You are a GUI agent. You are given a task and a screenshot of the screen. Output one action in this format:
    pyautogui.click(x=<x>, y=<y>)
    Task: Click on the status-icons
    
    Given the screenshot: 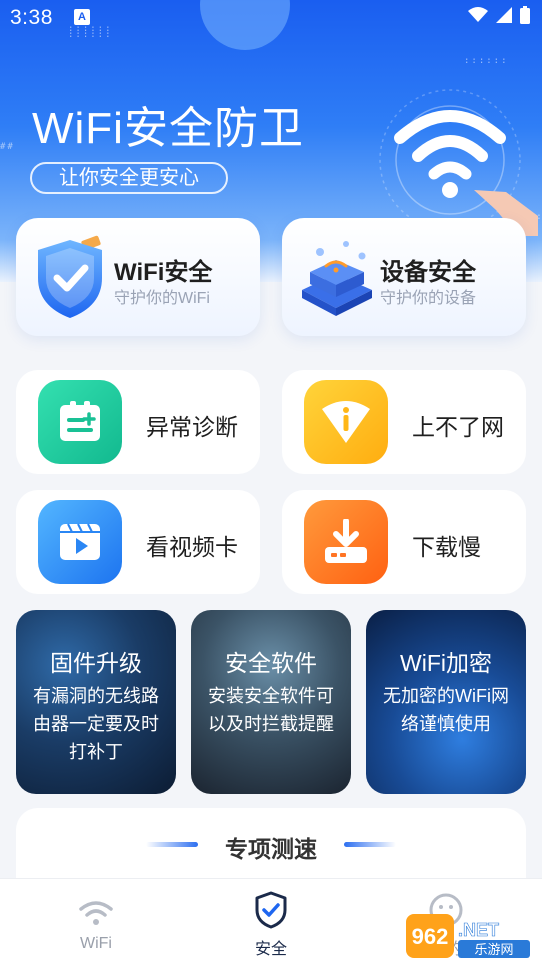 What is the action you would take?
    pyautogui.click(x=499, y=15)
    